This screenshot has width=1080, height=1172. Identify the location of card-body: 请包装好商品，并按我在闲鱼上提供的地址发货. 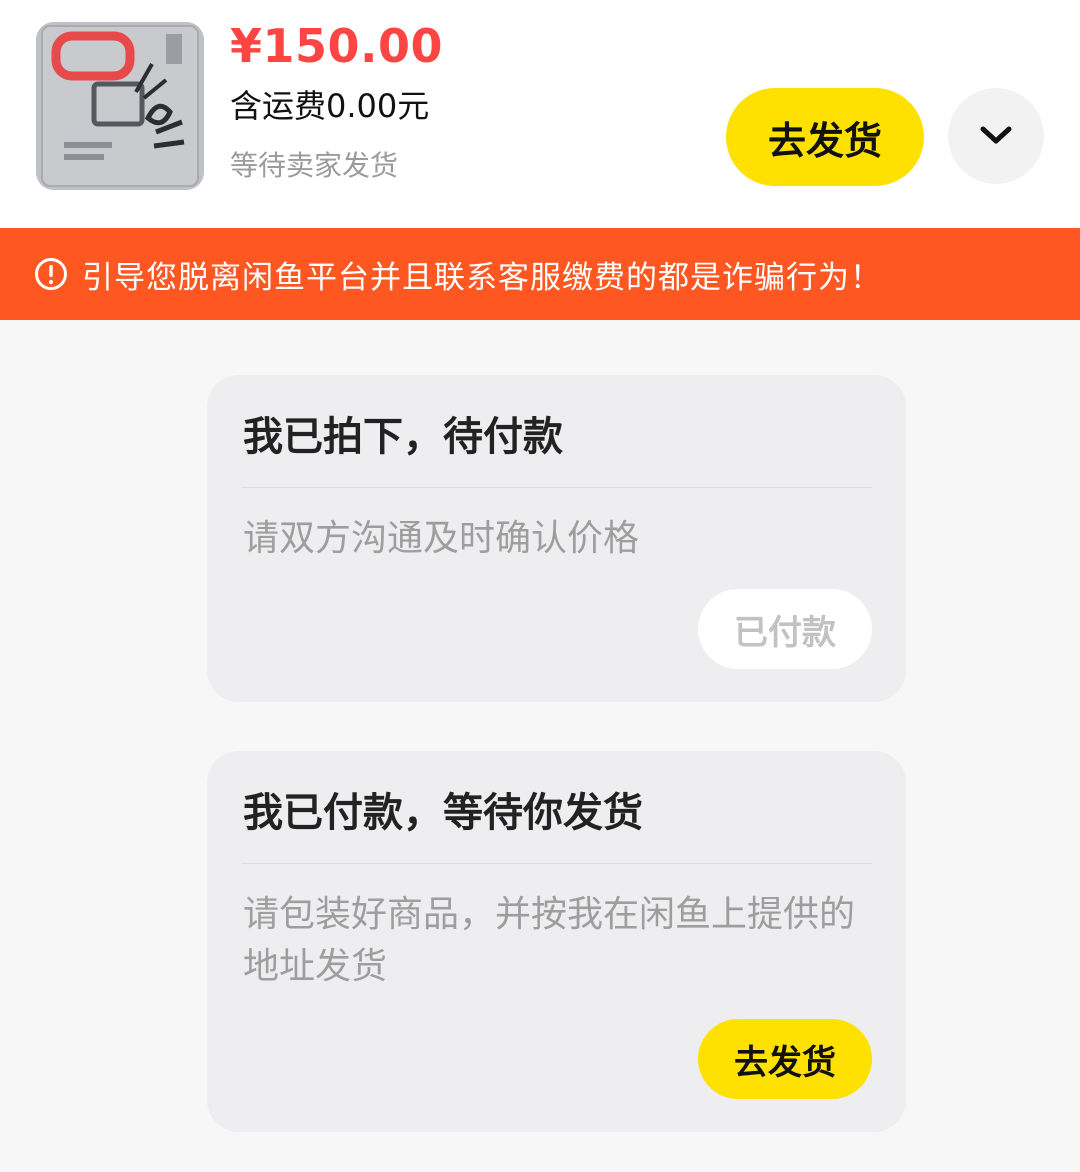
(549, 940).